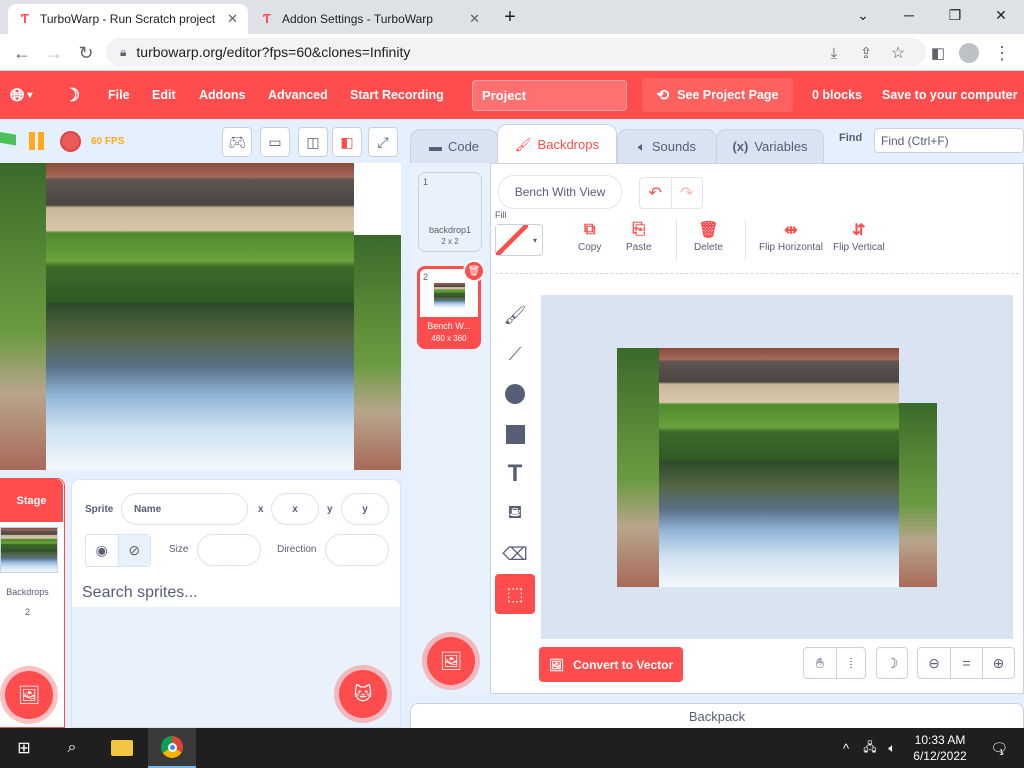  What do you see at coordinates (8, 139) in the screenshot?
I see `green-flag-icon` at bounding box center [8, 139].